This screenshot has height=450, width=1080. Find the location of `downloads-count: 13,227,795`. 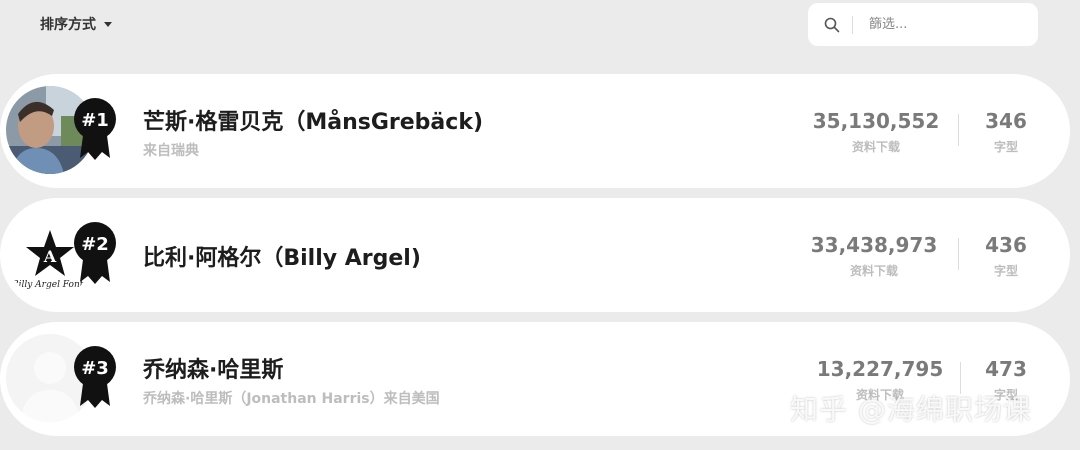

downloads-count: 13,227,795 is located at coordinates (880, 369).